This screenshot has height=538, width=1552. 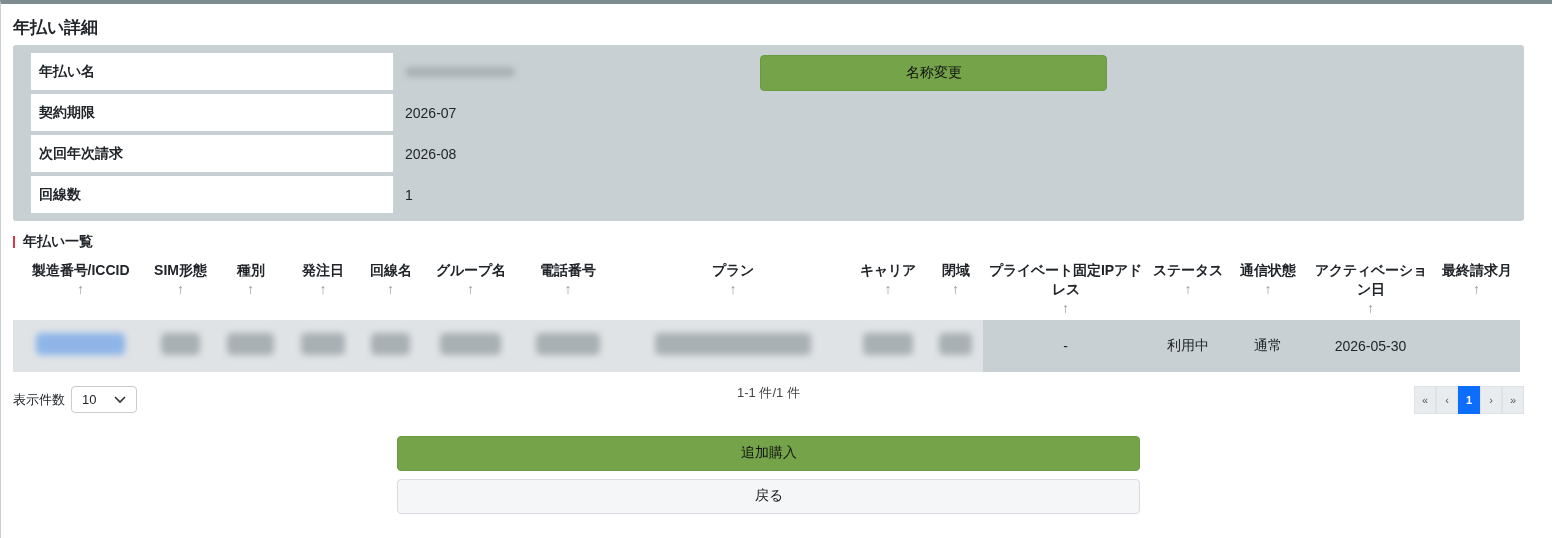 What do you see at coordinates (933, 73) in the screenshot?
I see `rename-button: 名称変更` at bounding box center [933, 73].